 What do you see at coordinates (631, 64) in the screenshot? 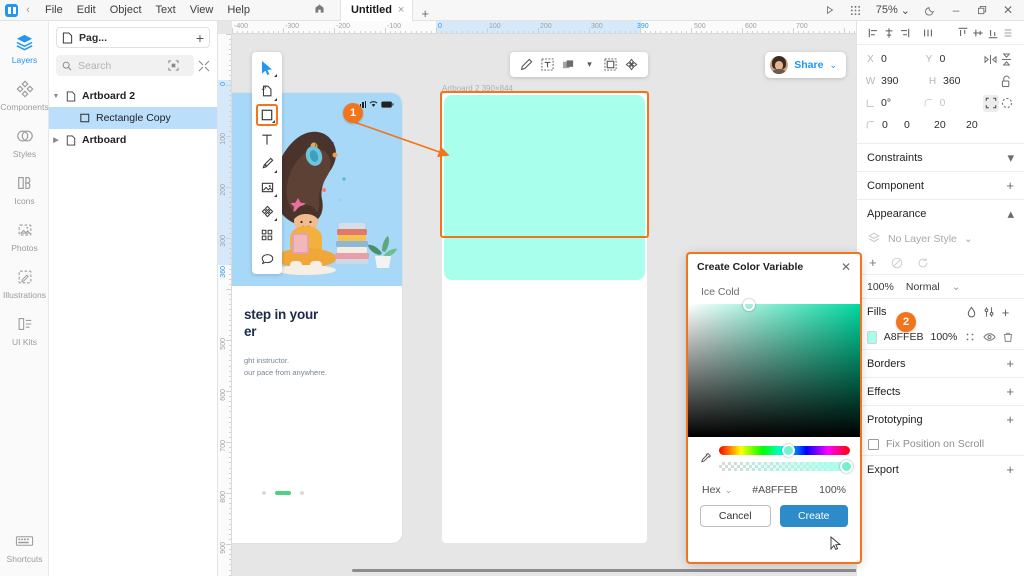
I see `distribute-icon` at bounding box center [631, 64].